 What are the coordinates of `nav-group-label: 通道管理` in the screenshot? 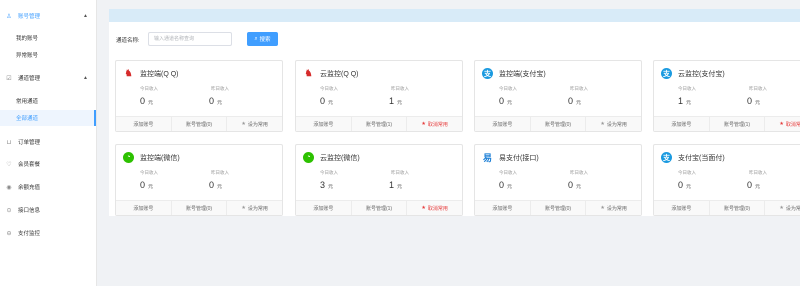 It's located at (29, 79).